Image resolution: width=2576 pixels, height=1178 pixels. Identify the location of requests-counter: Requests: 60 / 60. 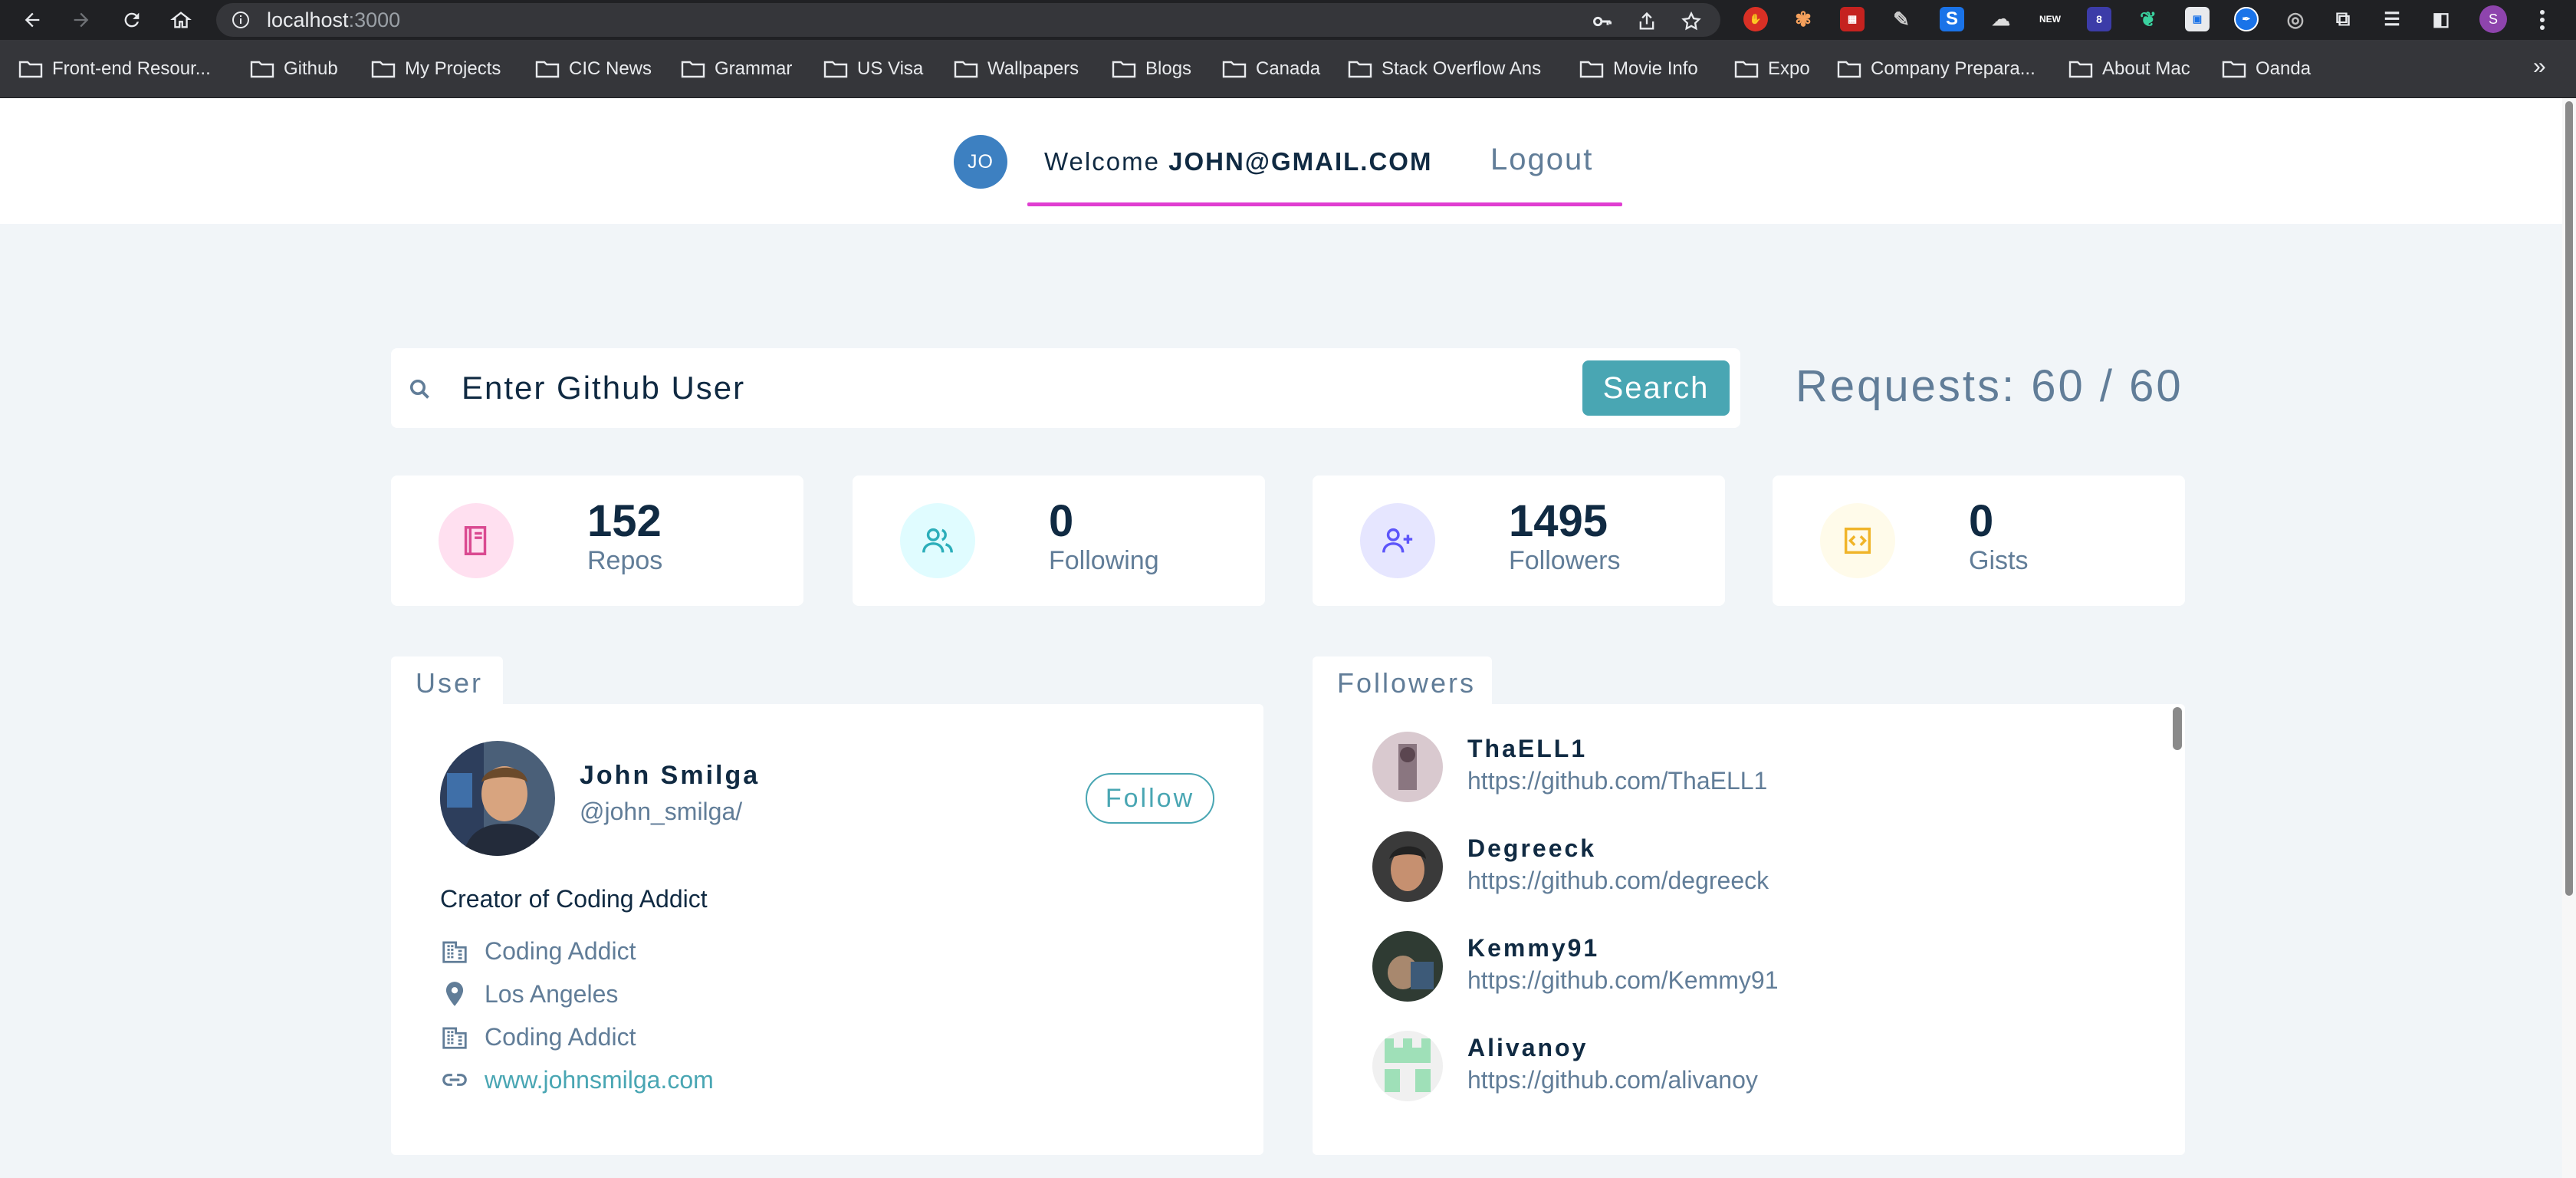
(1990, 386).